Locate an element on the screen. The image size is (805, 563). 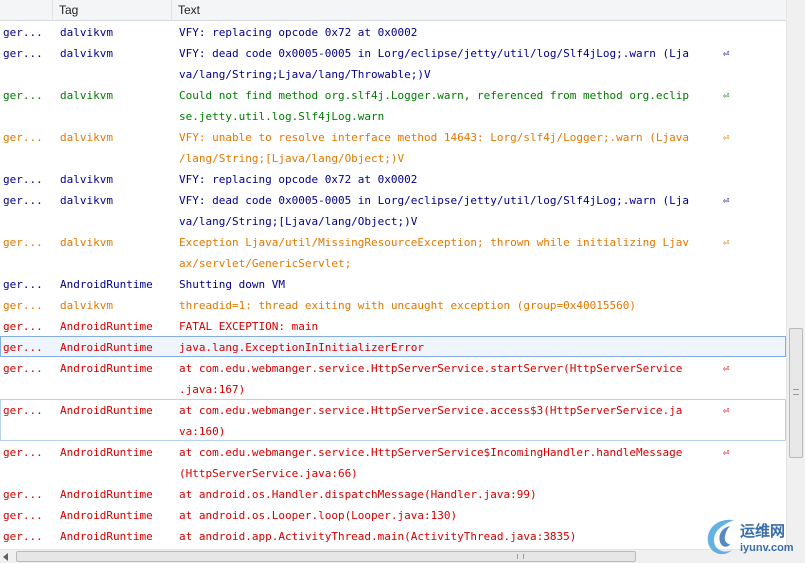
watermark-swirl-icon is located at coordinates (720, 537).